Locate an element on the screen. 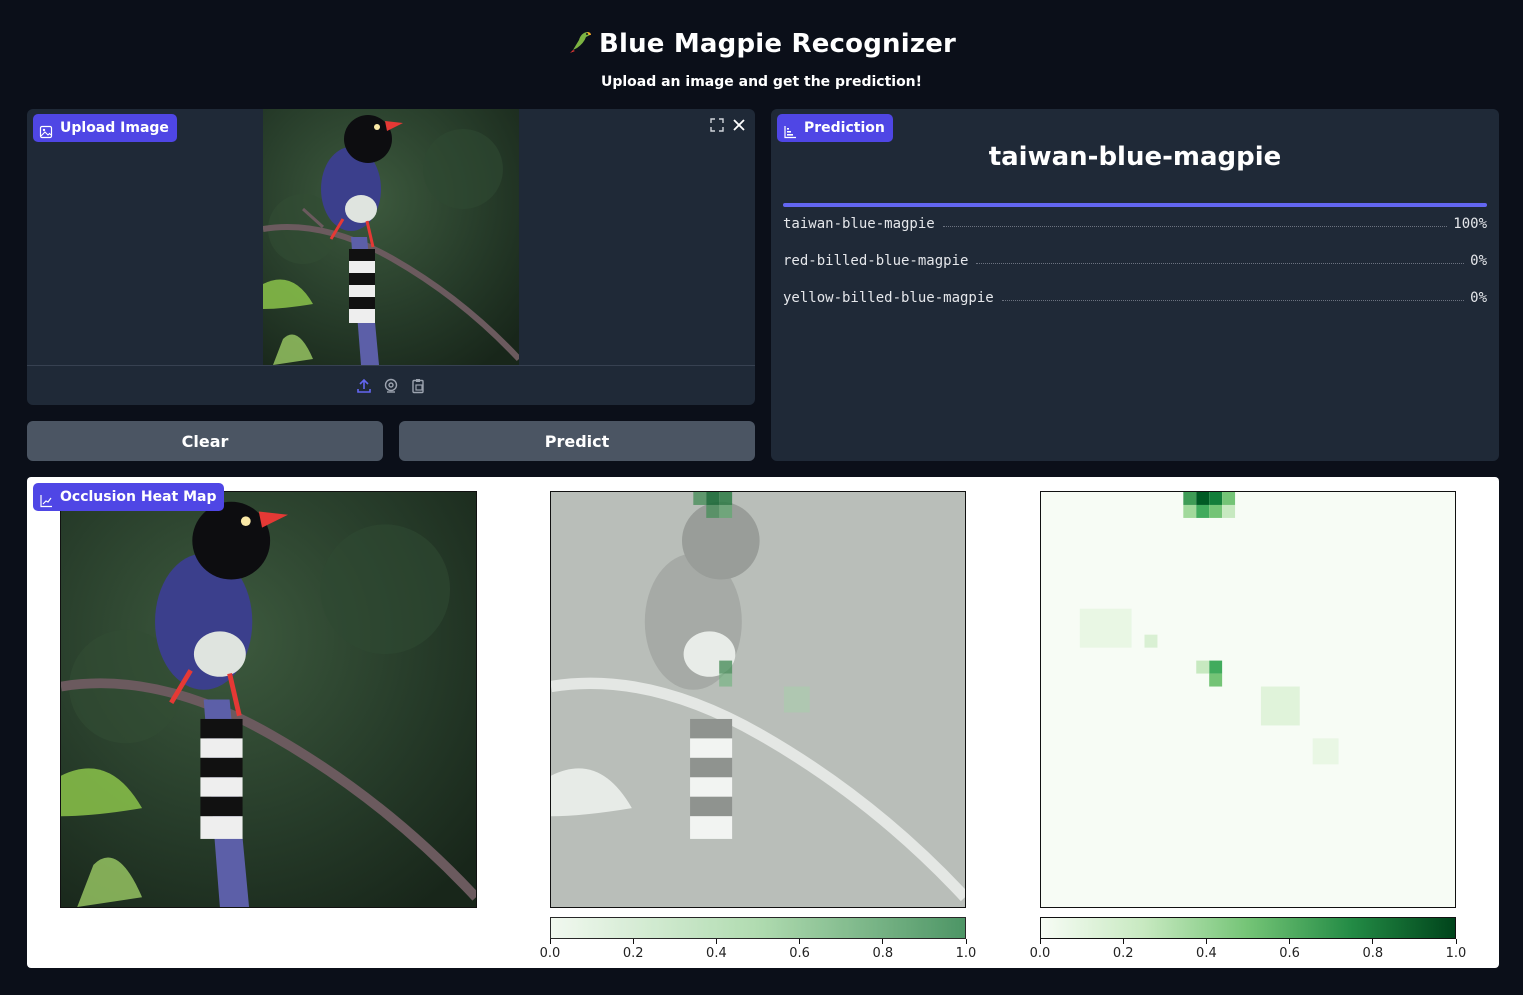 This screenshot has height=995, width=1523. confidence-value: 100% is located at coordinates (1470, 224).